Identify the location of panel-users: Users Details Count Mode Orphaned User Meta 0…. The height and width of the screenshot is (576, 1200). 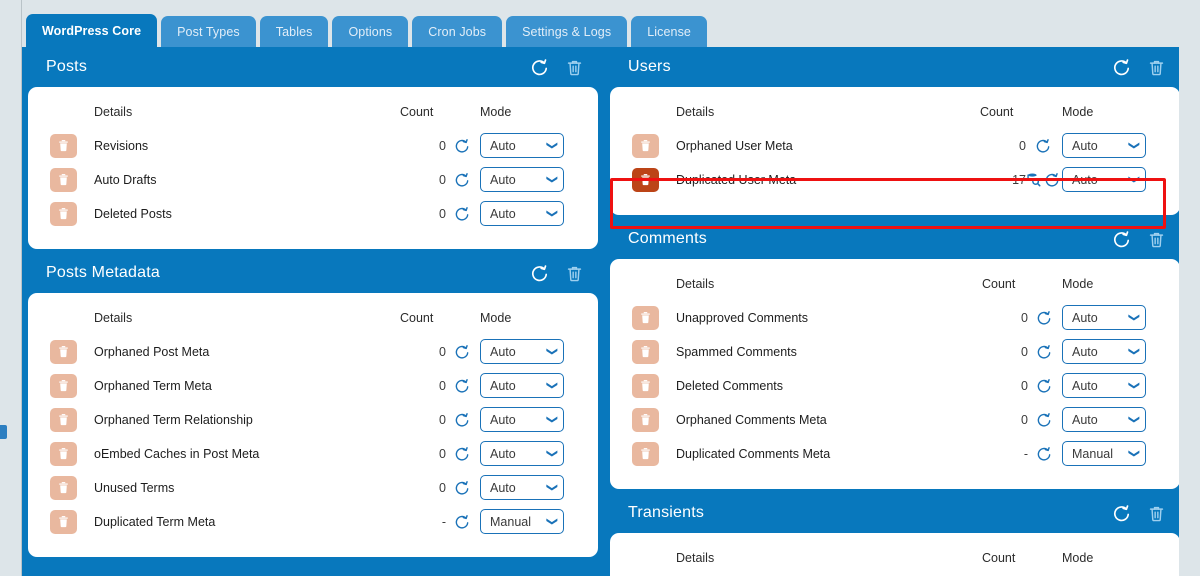
(894, 131).